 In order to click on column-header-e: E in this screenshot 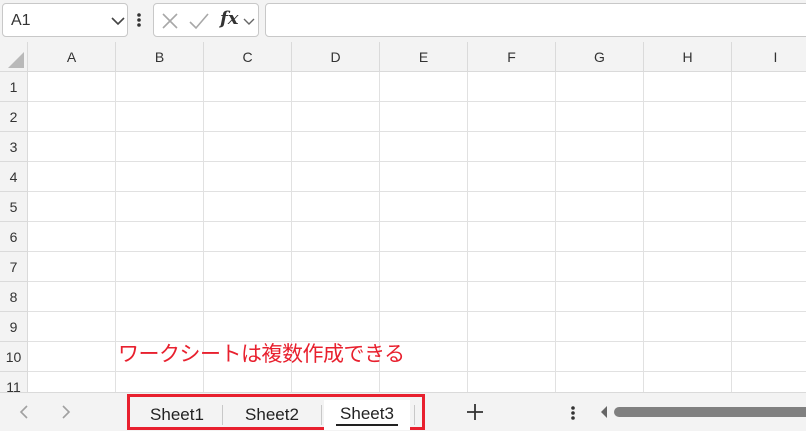, I will do `click(424, 57)`.